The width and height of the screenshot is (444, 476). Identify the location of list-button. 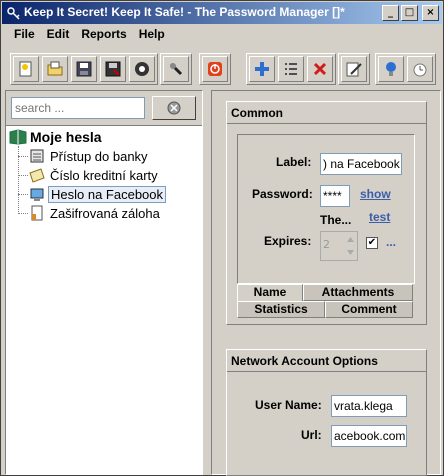
(291, 69).